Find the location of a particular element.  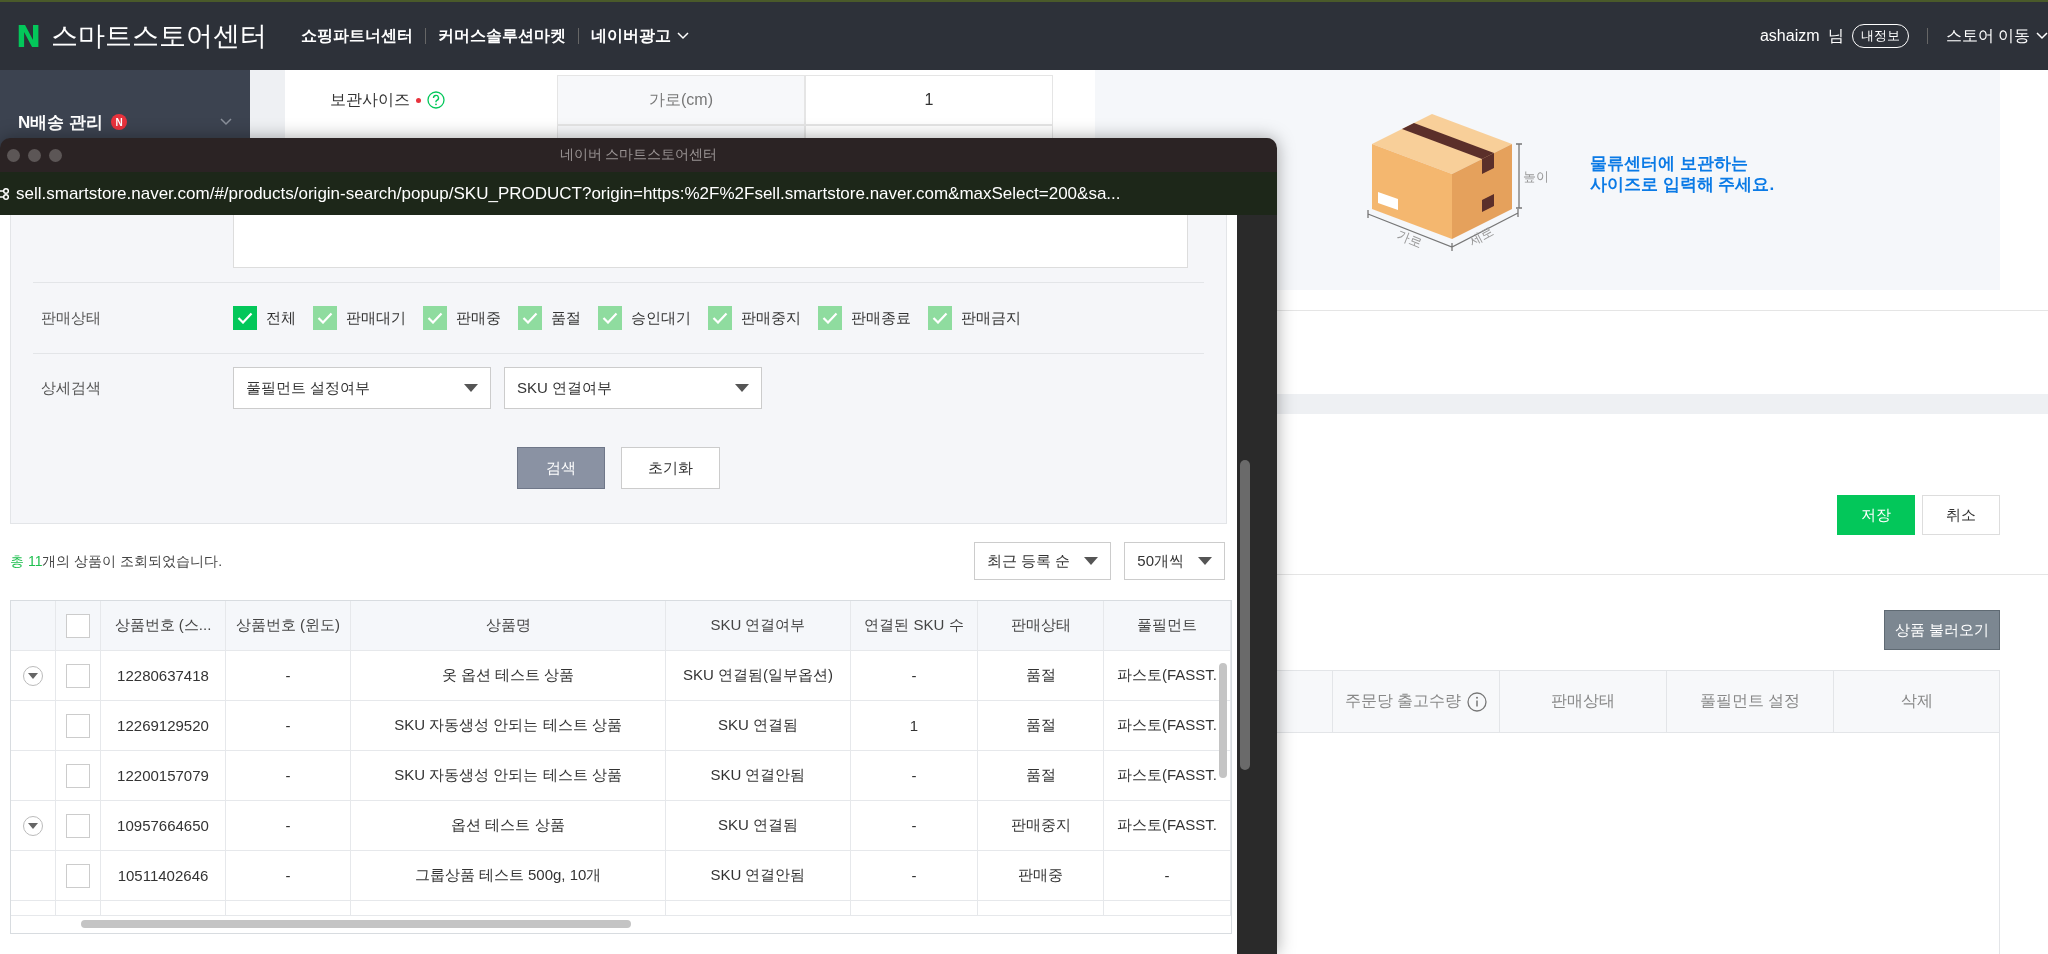

checkbox-label: 전체 is located at coordinates (281, 318).